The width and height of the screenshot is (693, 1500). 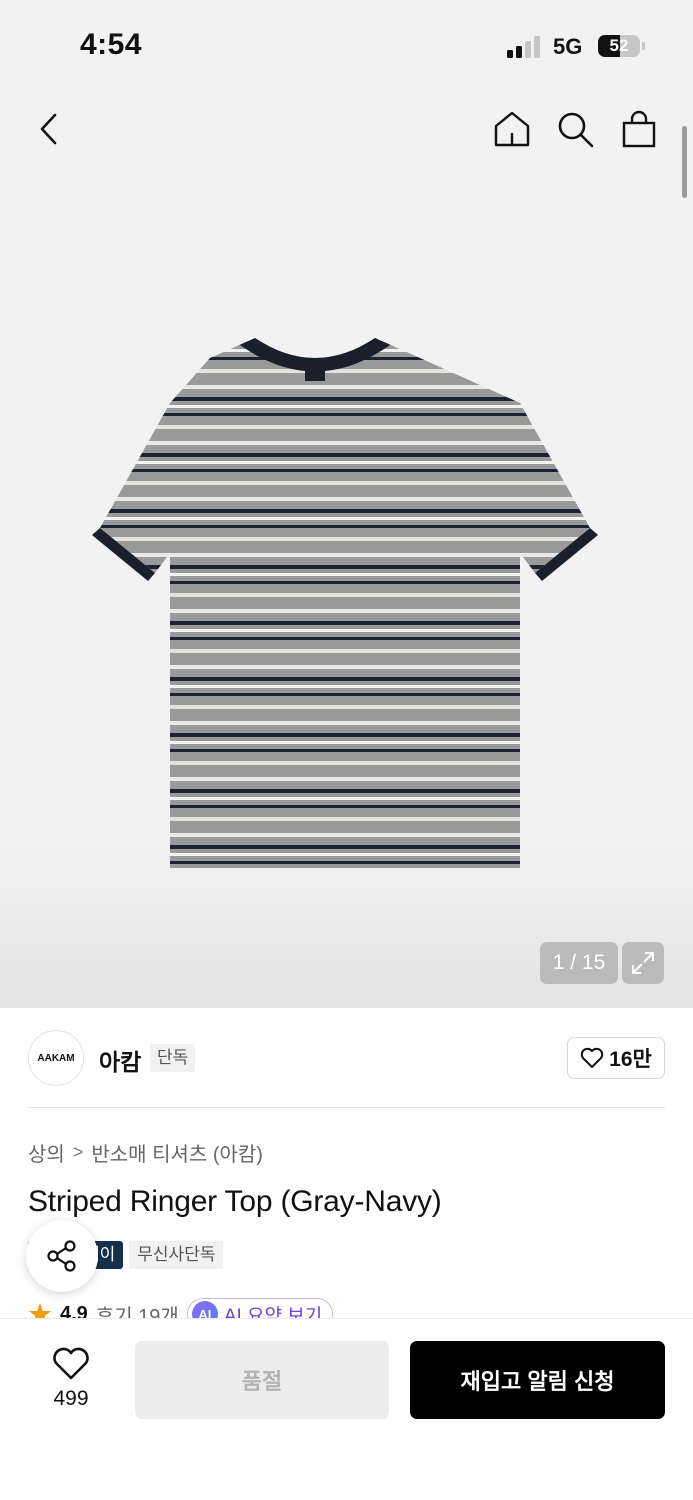 What do you see at coordinates (120, 1060) in the screenshot?
I see `brand-name: 아캄` at bounding box center [120, 1060].